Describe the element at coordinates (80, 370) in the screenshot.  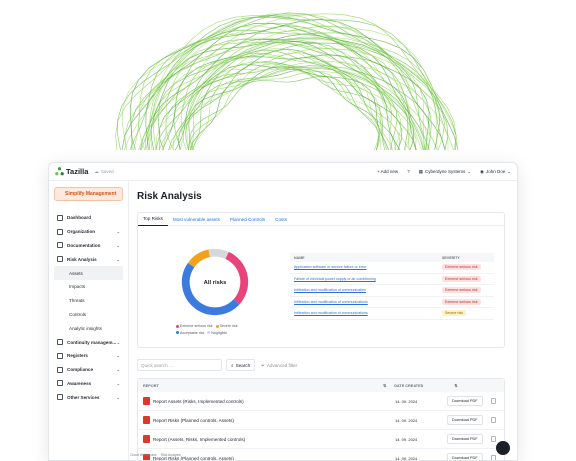
I see `sidebar-item-label: Compliance` at that location.